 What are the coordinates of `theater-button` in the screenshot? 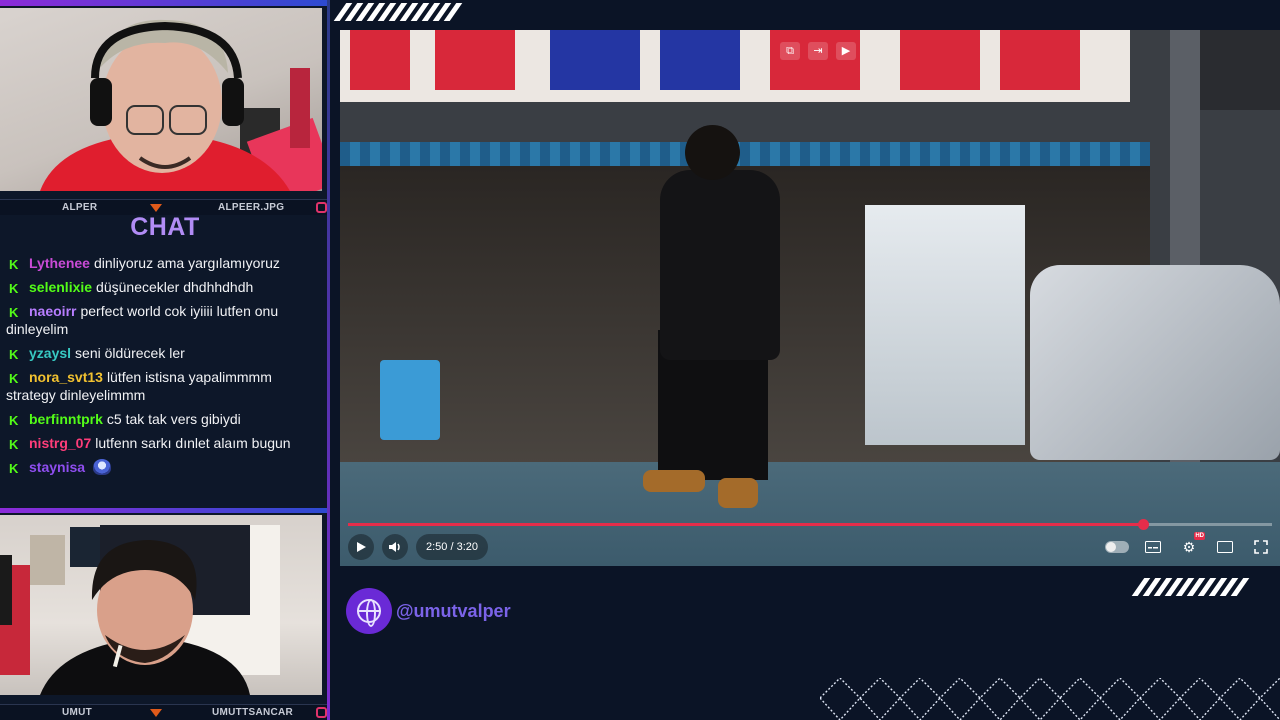 It's located at (1225, 547).